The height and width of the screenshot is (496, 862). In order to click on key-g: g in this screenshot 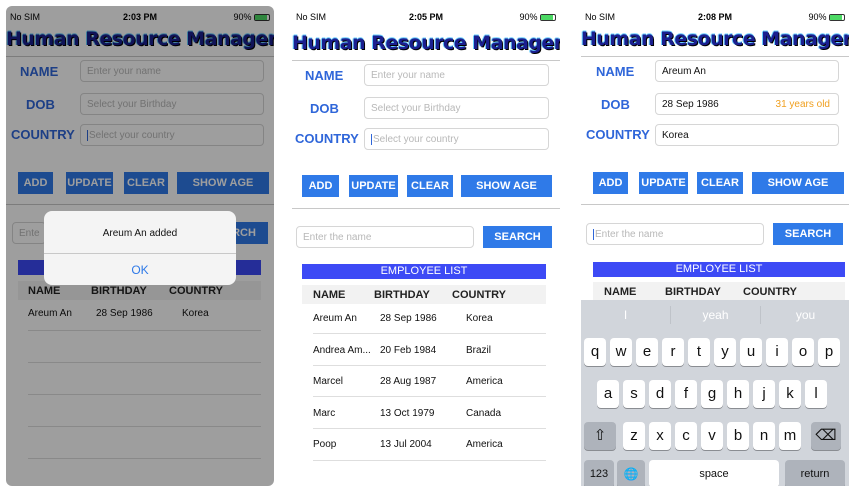, I will do `click(712, 394)`.